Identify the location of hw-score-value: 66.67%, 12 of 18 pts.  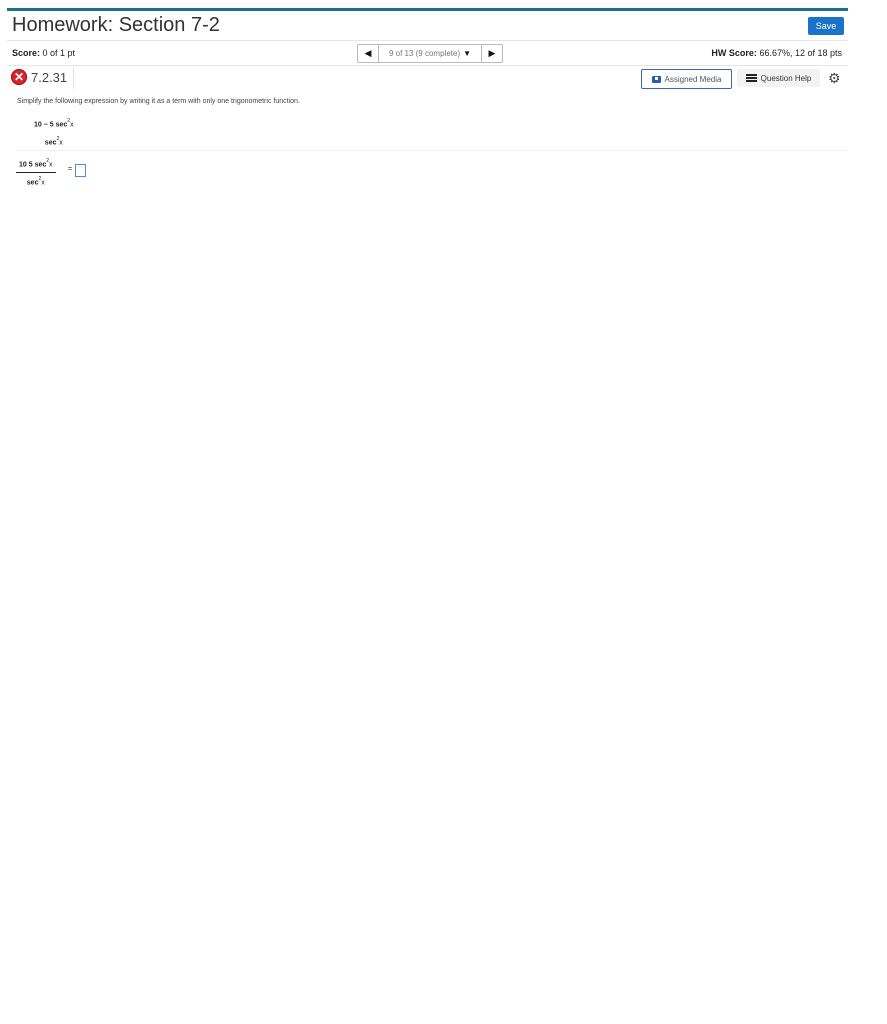
(800, 53).